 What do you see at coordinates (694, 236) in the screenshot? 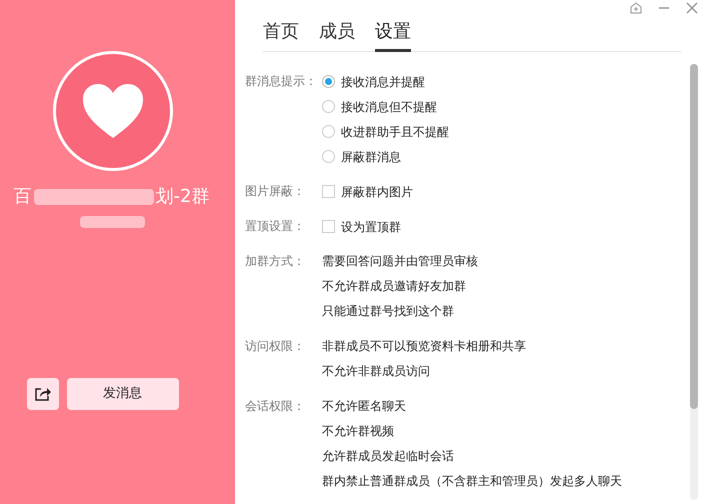
I see `scrollbar-thumb` at bounding box center [694, 236].